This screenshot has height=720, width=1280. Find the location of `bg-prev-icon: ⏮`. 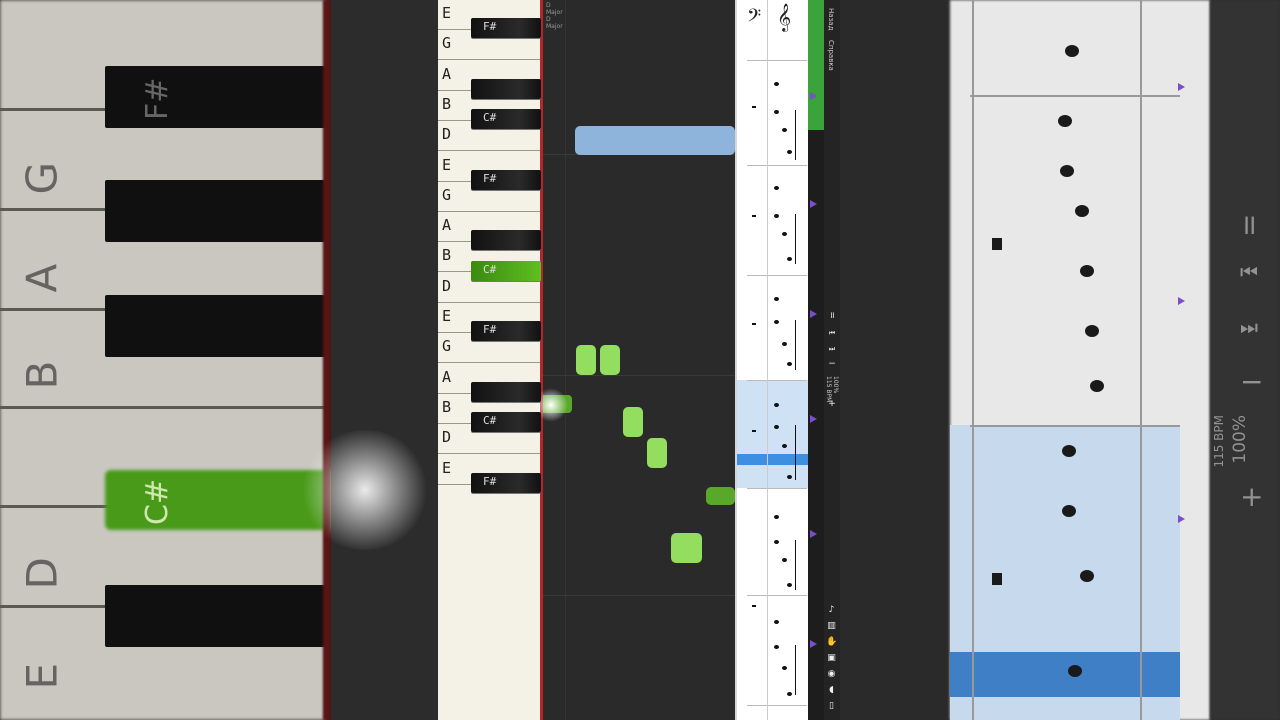

bg-prev-icon: ⏮ is located at coordinates (1249, 272).